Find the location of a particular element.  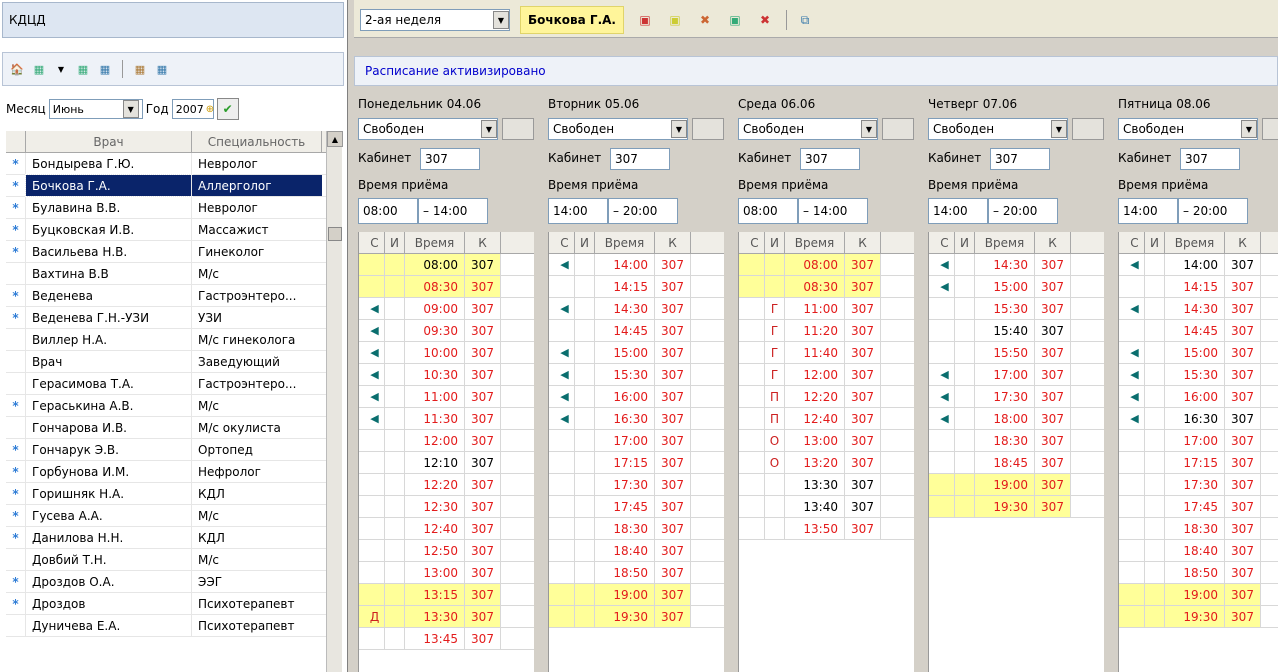

slot-row: 17:00 307 is located at coordinates (636, 441).